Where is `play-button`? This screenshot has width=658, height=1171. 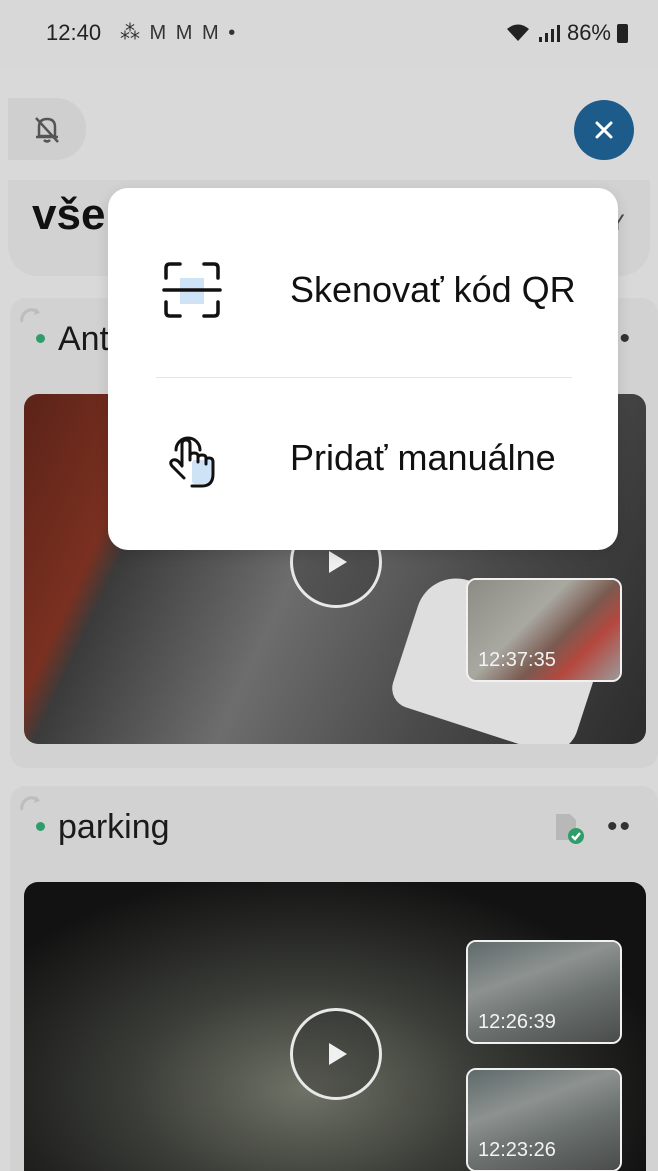
play-button is located at coordinates (336, 1054).